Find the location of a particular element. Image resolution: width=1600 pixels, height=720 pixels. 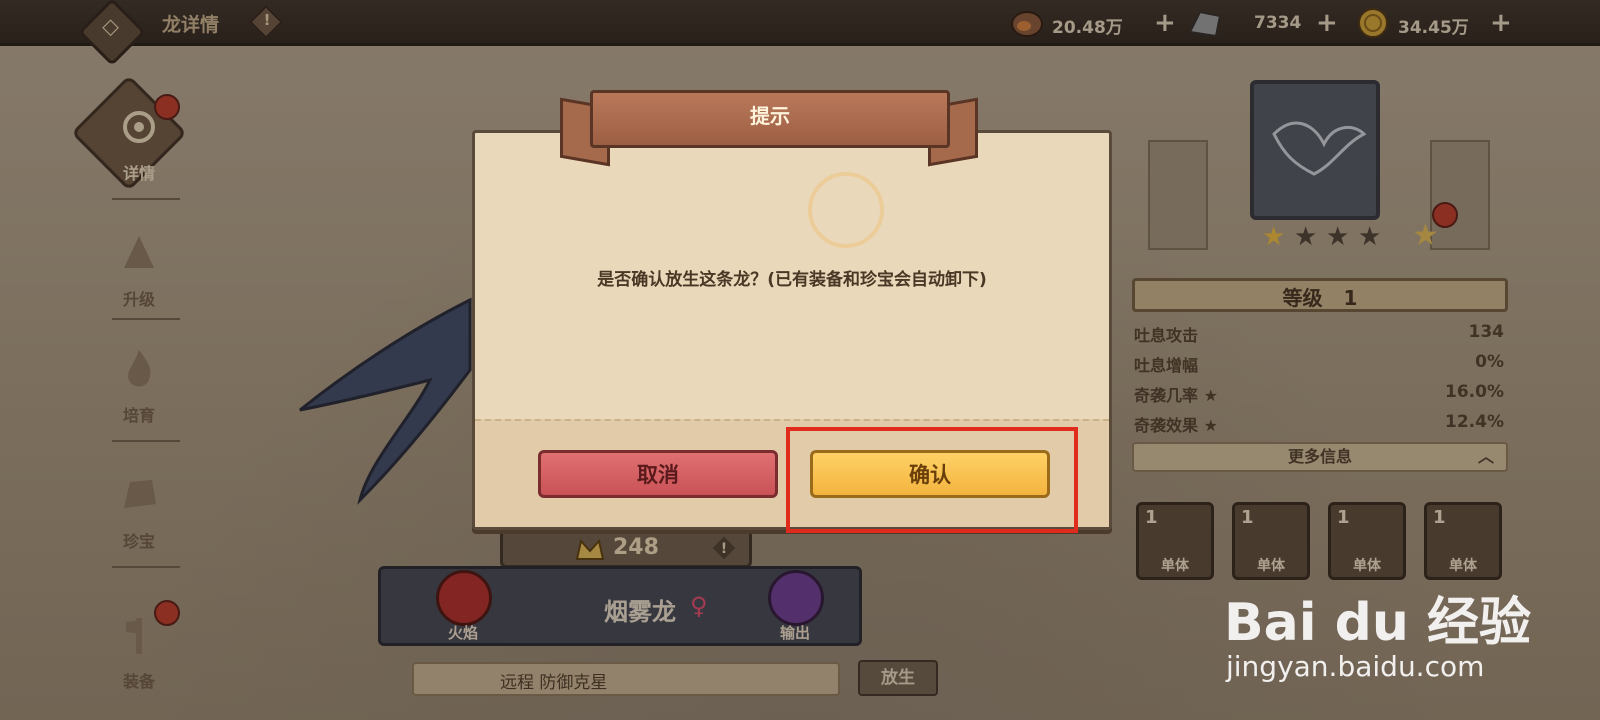

loading-ring-icon is located at coordinates (846, 210).